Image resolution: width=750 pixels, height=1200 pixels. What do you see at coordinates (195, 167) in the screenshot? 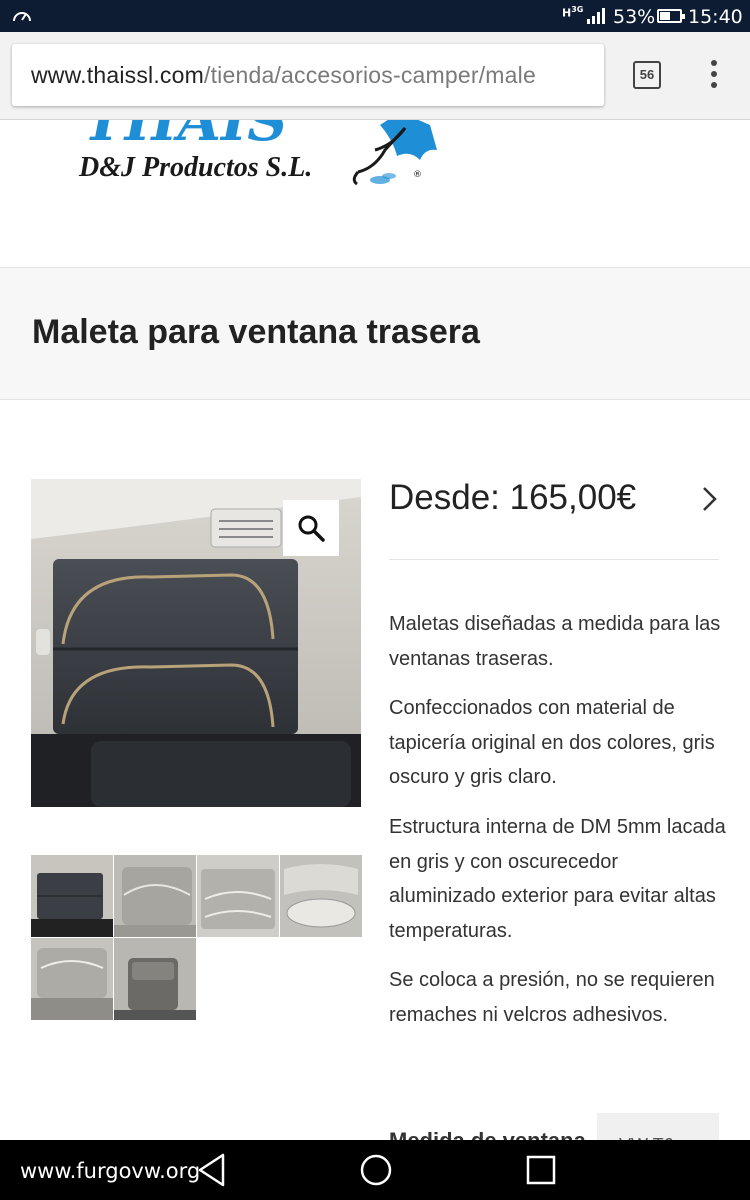
I see `logo-company-text: D&J Productos S.L.` at bounding box center [195, 167].